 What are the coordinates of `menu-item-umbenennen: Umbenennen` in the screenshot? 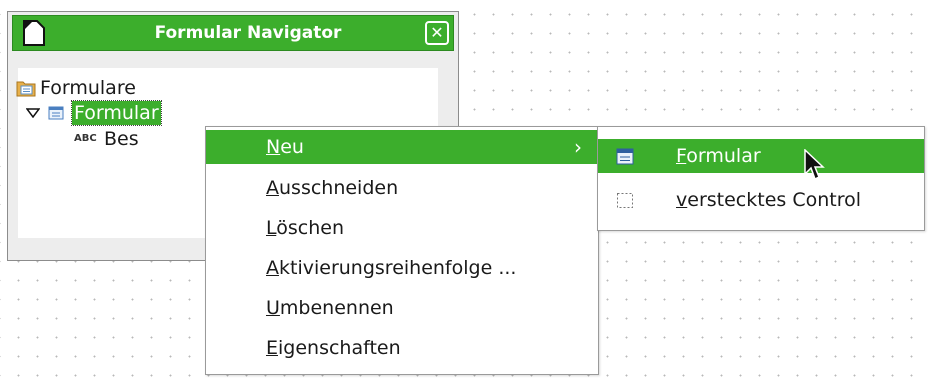 It's located at (402, 308).